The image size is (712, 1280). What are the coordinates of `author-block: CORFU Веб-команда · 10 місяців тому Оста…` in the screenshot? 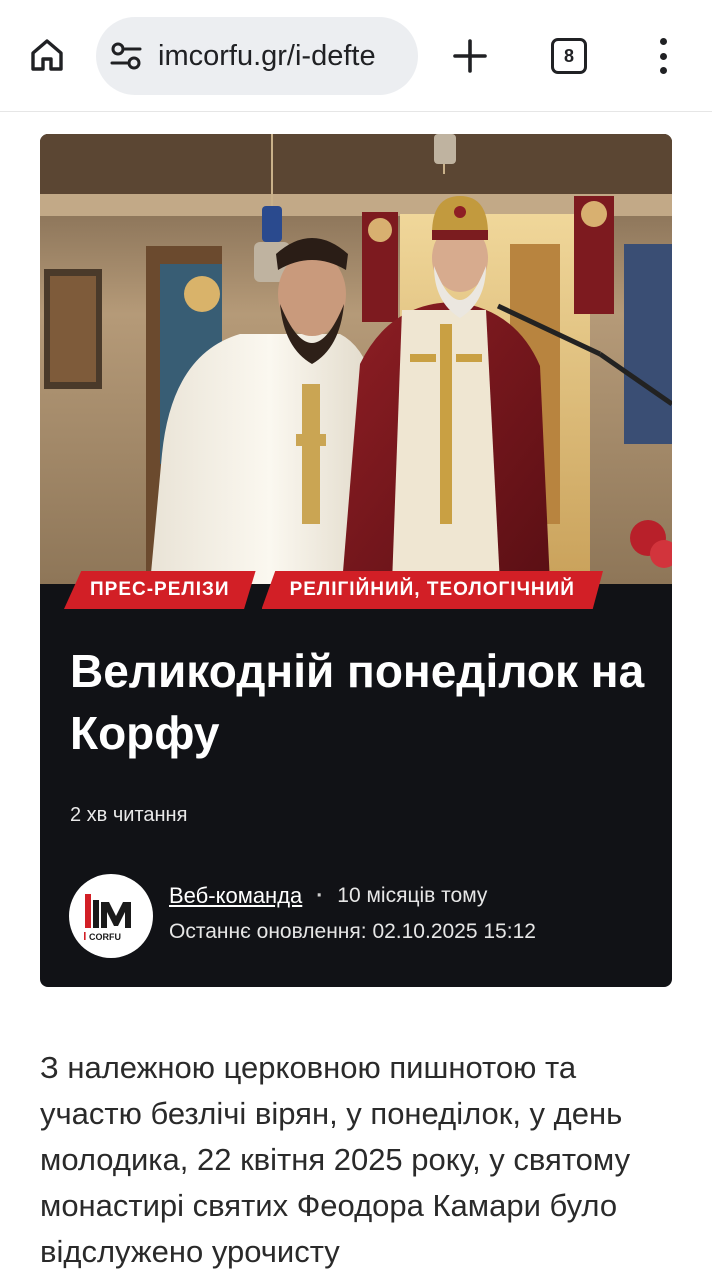 It's located at (359, 916).